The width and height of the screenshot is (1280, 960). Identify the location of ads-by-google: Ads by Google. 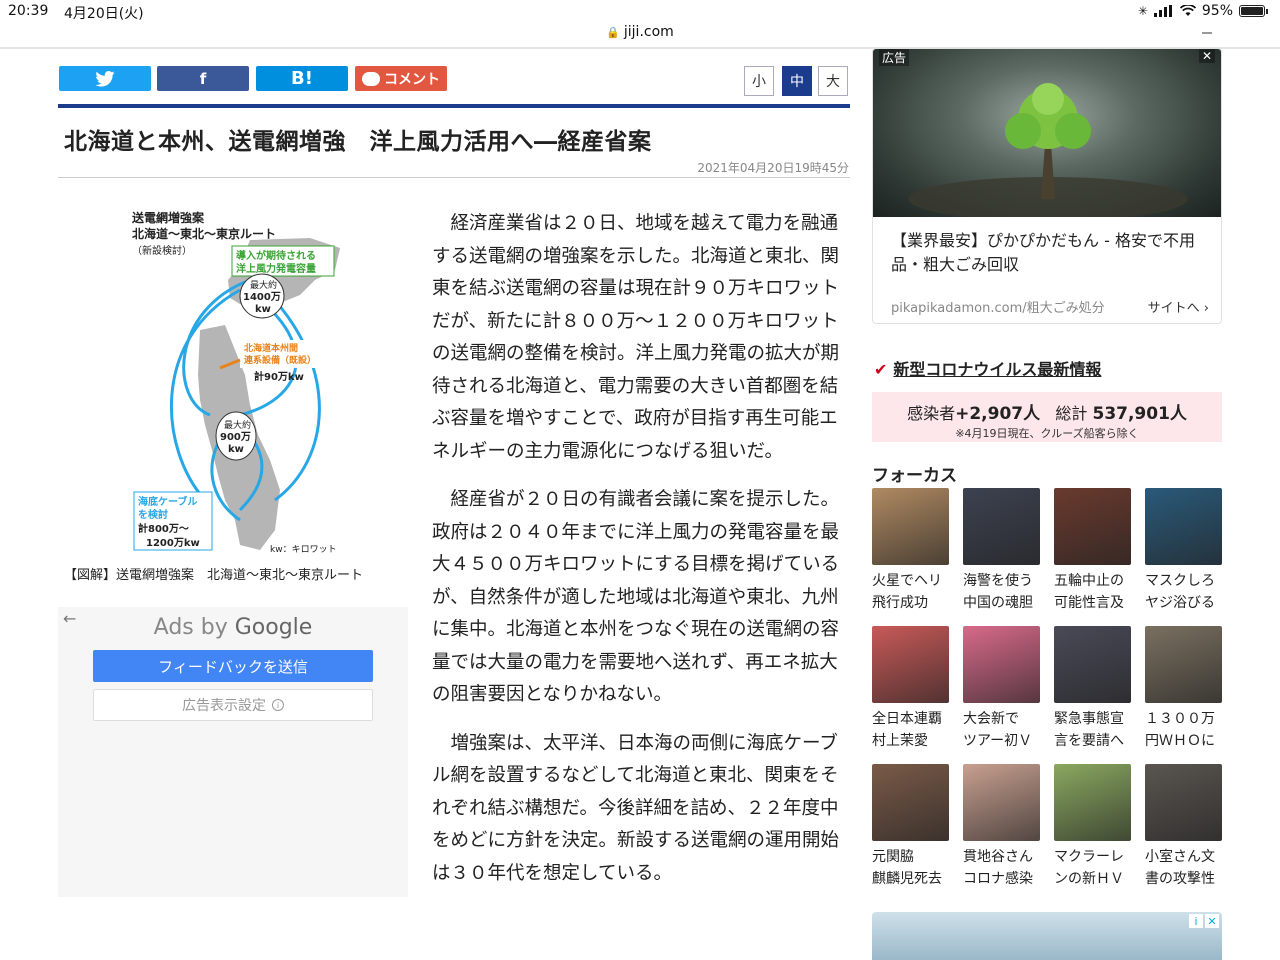
(233, 627).